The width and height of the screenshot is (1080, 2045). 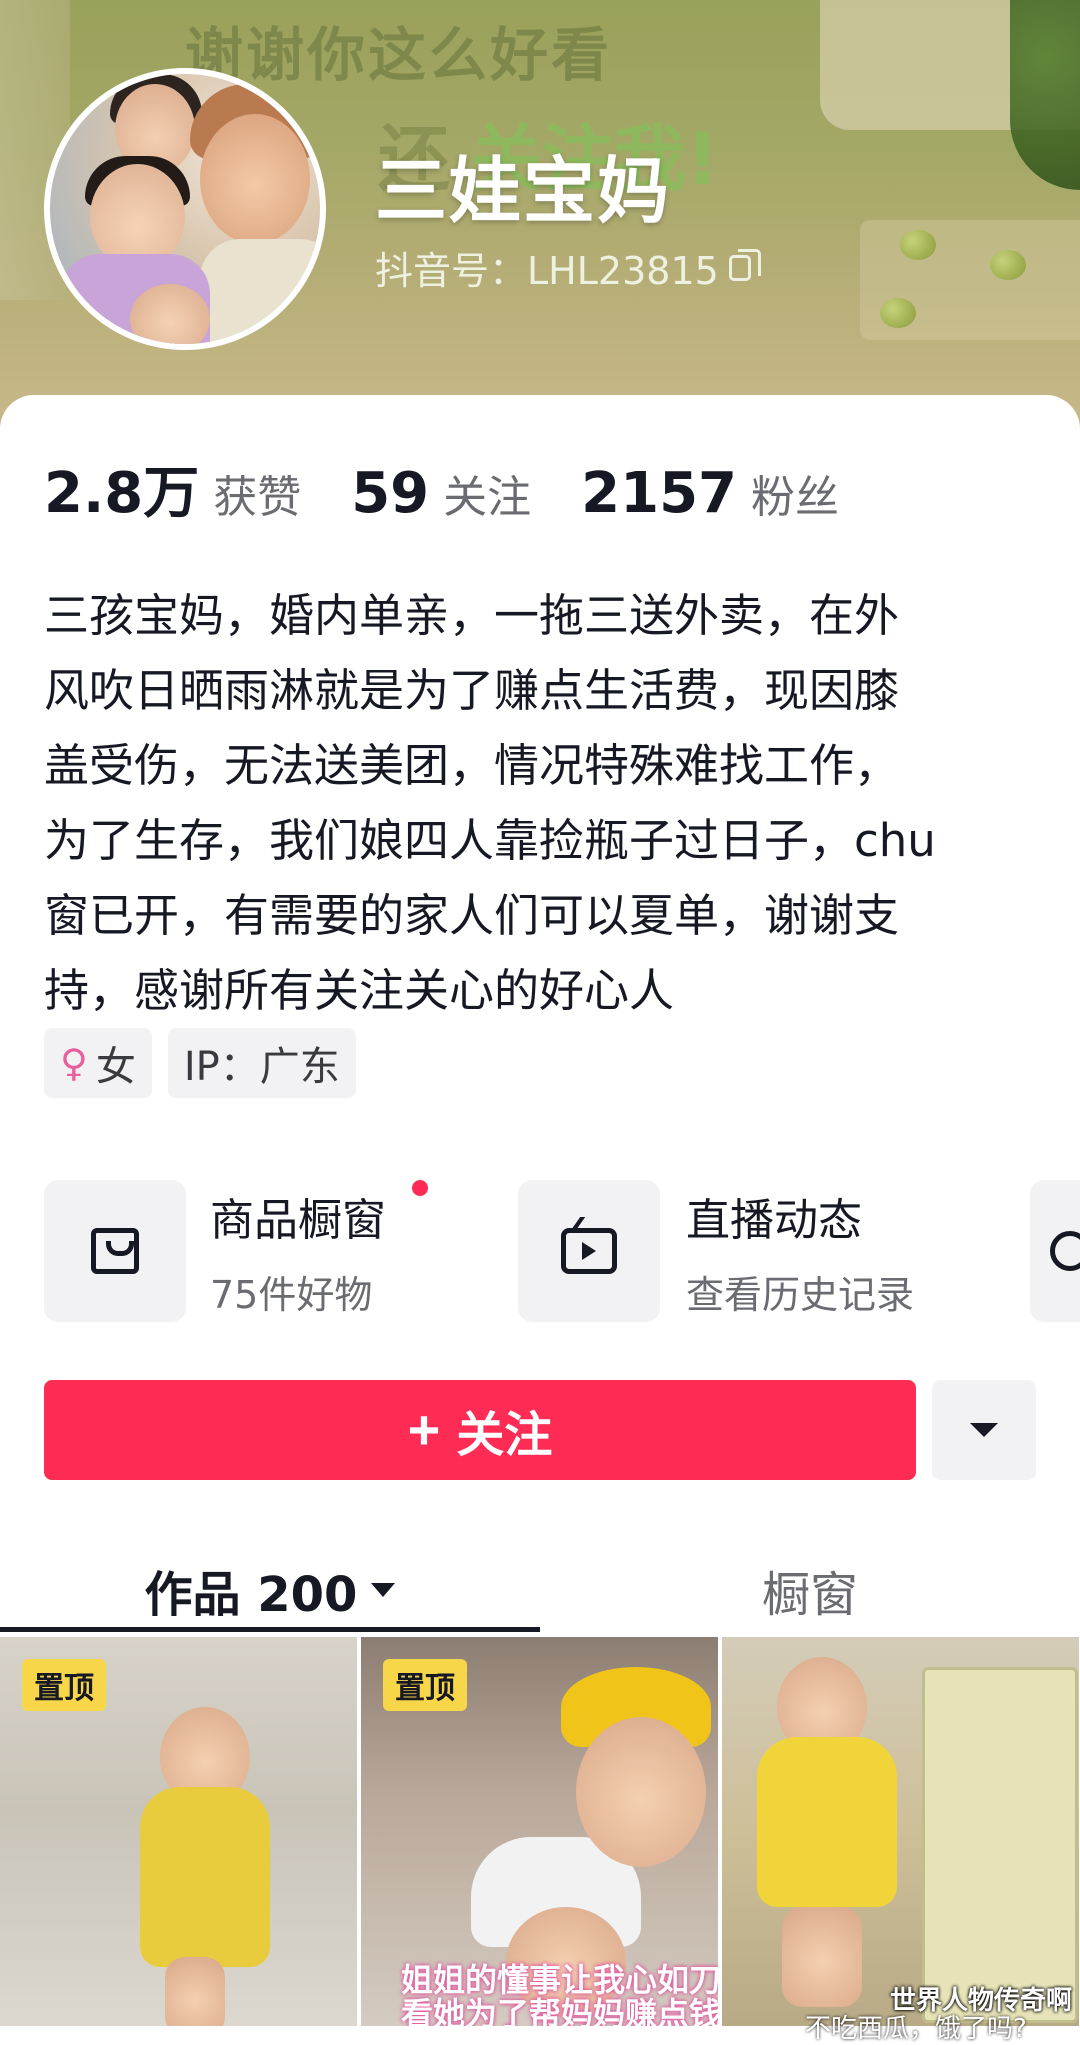 What do you see at coordinates (399, 55) in the screenshot?
I see `banner-overlay-text: 谢谢你这么好看` at bounding box center [399, 55].